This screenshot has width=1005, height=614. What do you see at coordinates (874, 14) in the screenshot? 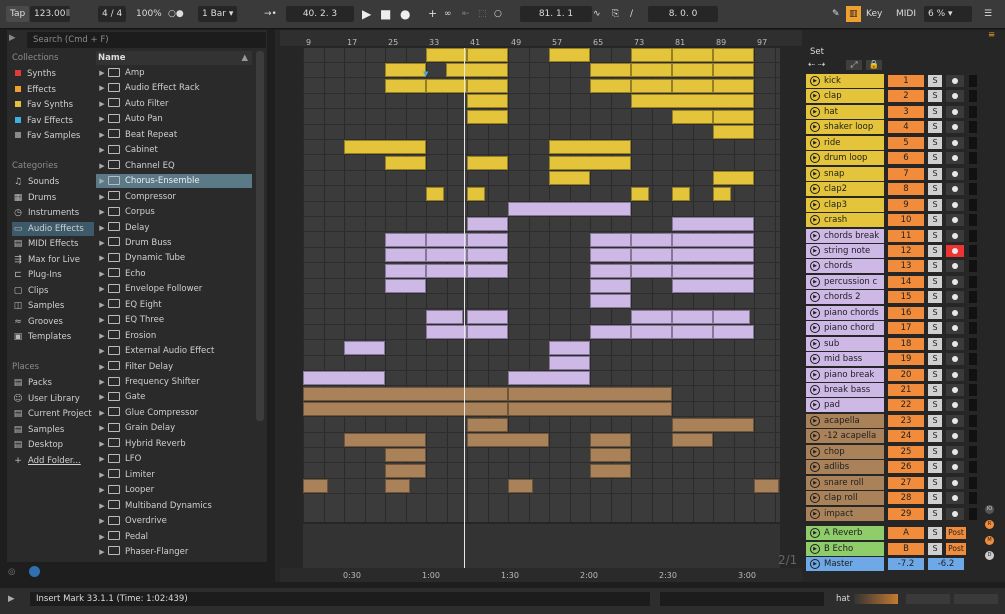
I see `key-map-button: Key` at bounding box center [874, 14].